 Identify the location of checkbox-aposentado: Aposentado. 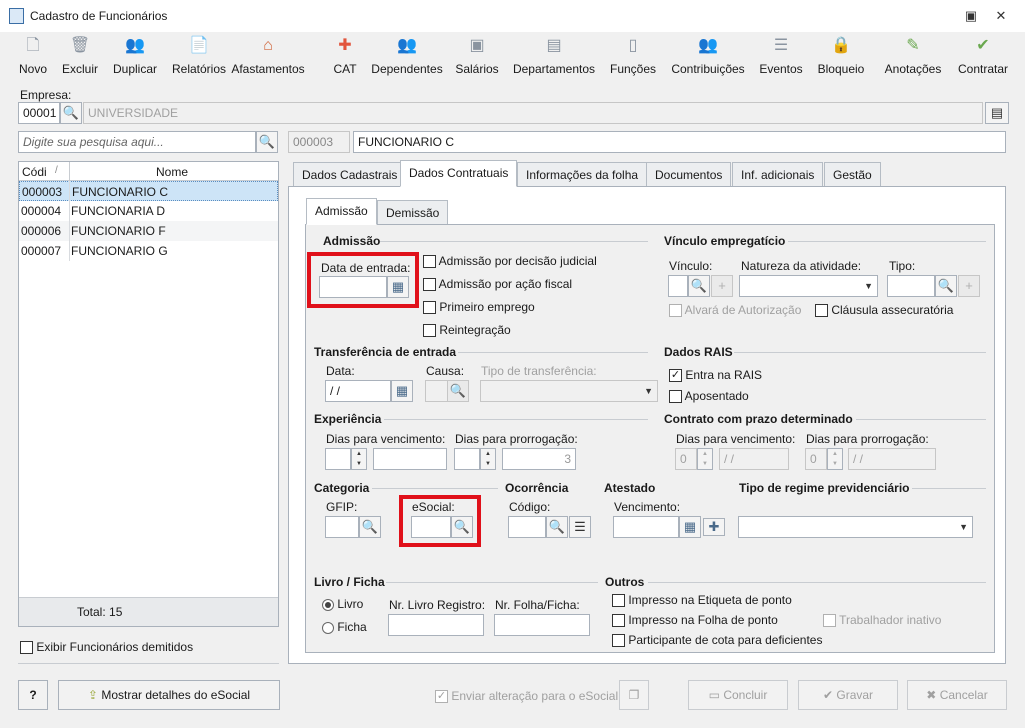
(709, 396).